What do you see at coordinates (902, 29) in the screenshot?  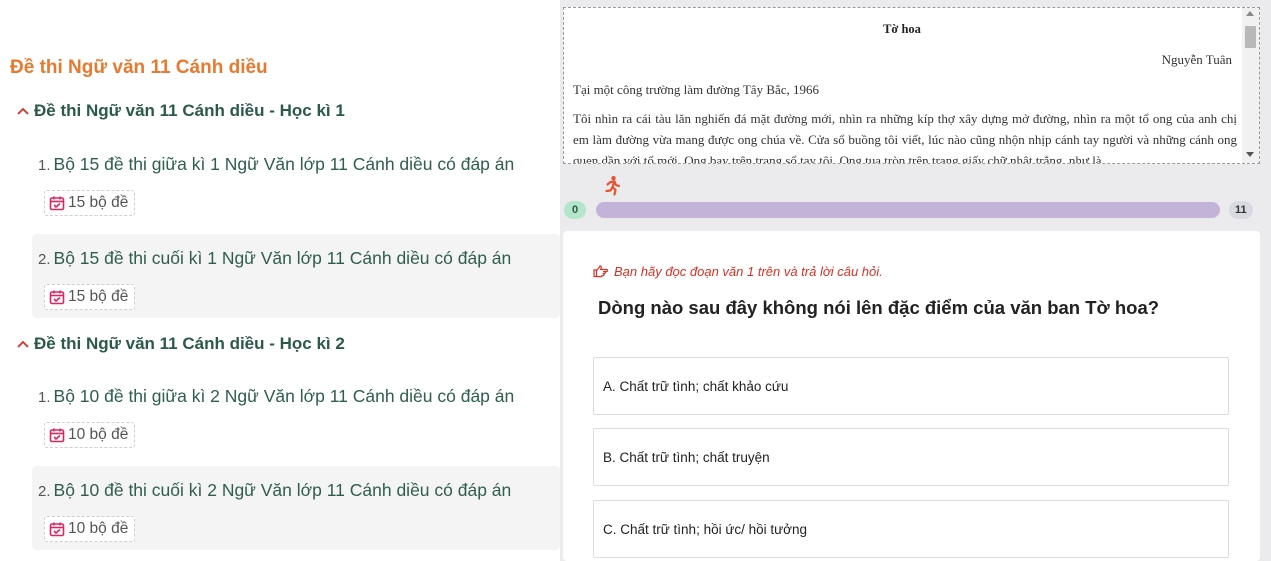 I see `passage-title: Tờ hoa` at bounding box center [902, 29].